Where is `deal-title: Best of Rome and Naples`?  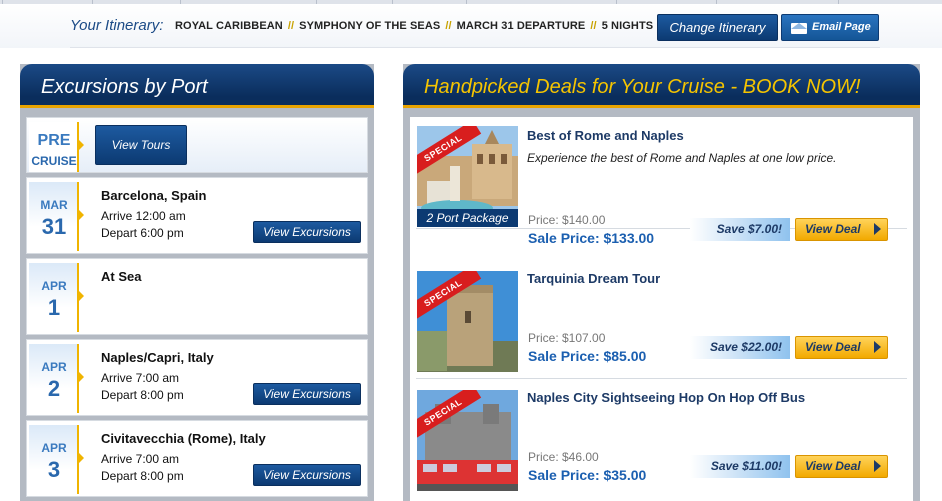
deal-title: Best of Rome and Naples is located at coordinates (605, 135).